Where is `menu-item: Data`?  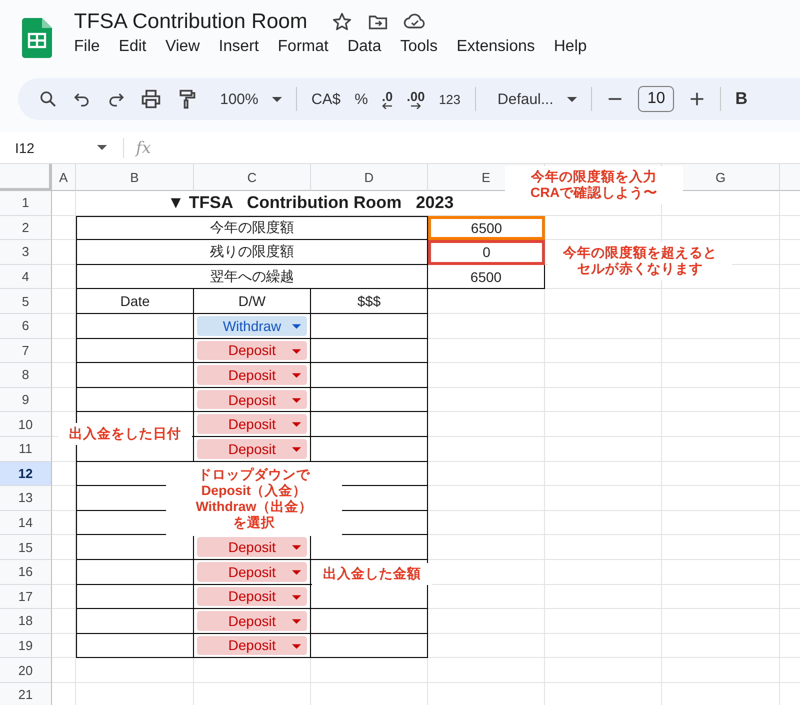
menu-item: Data is located at coordinates (364, 47).